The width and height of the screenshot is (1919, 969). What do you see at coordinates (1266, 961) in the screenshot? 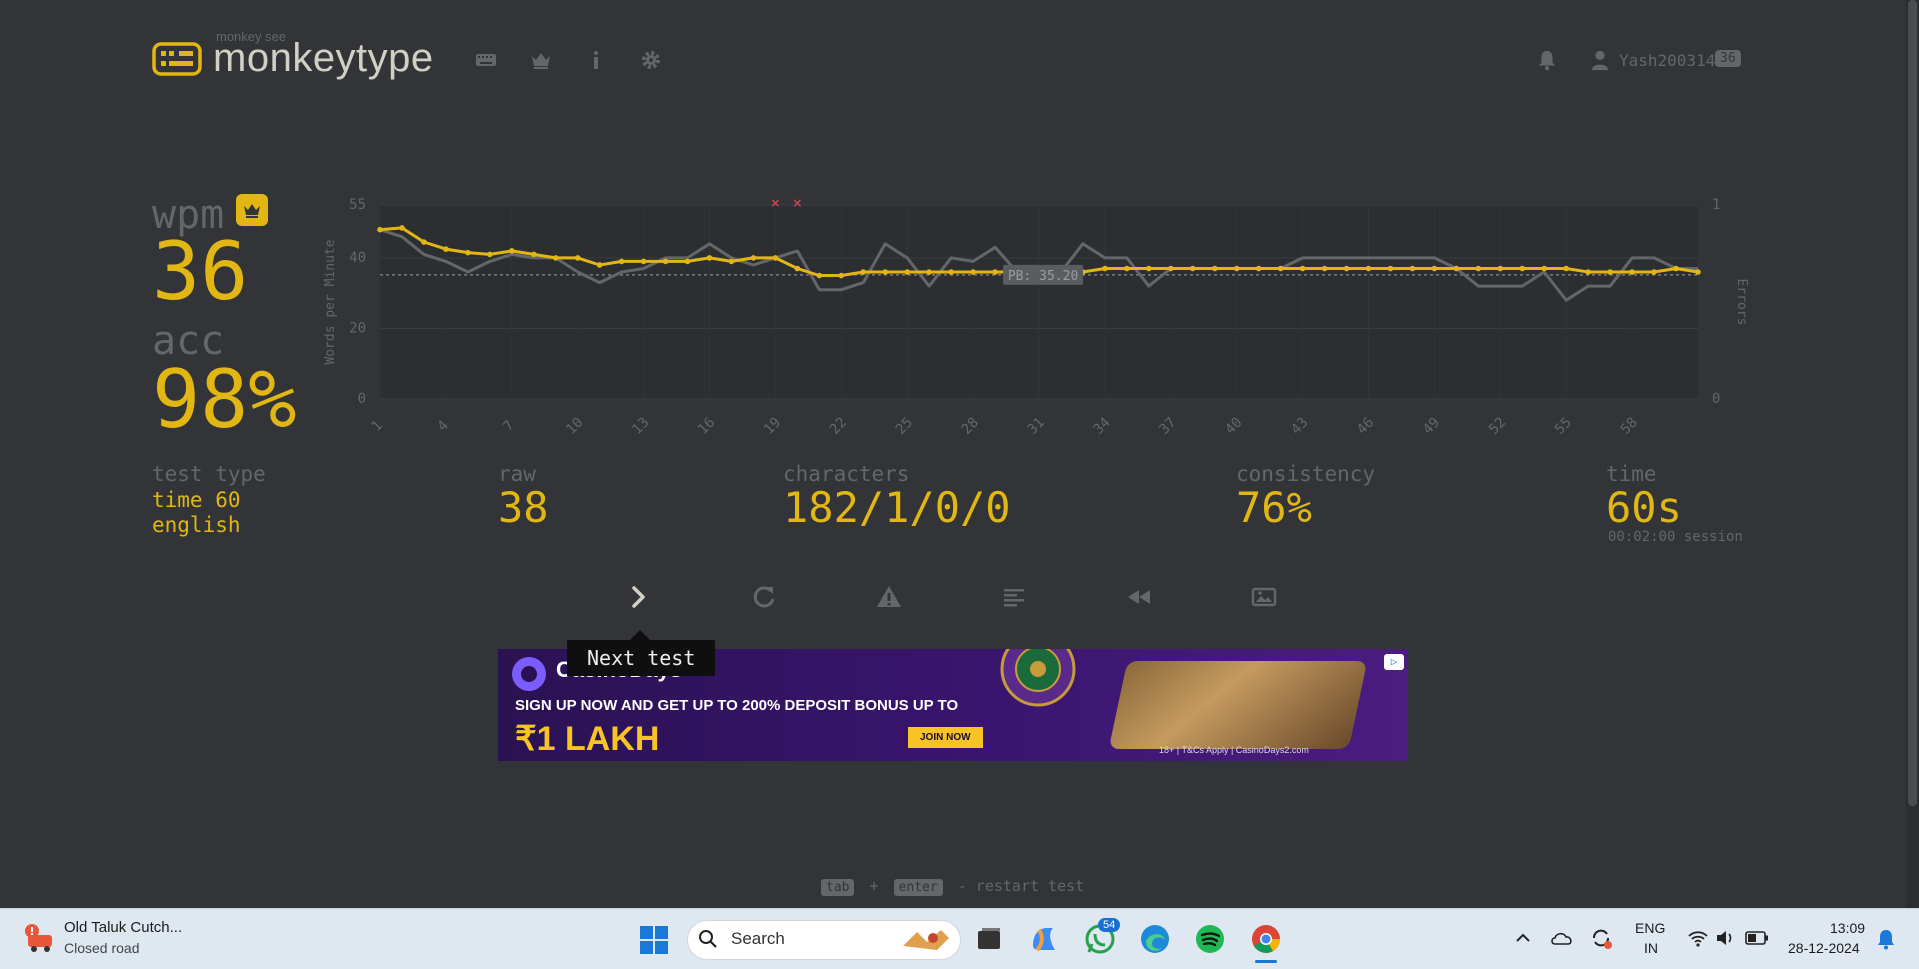
I see `chrome-active-indicator` at bounding box center [1266, 961].